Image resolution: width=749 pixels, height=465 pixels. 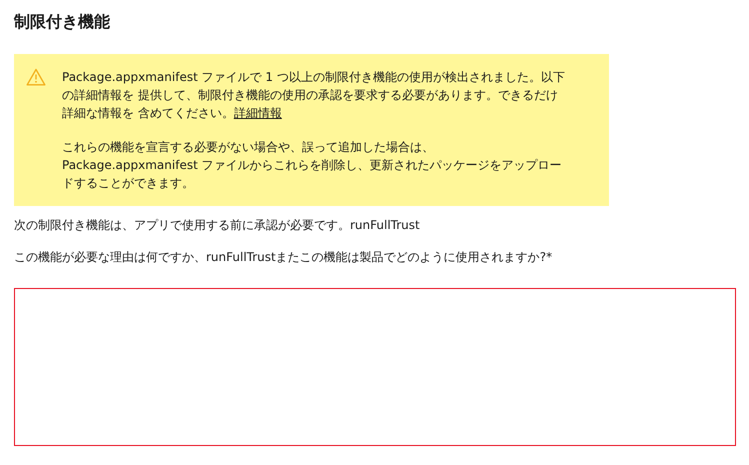 What do you see at coordinates (62, 22) in the screenshot?
I see `section-heading: 制限付き機能` at bounding box center [62, 22].